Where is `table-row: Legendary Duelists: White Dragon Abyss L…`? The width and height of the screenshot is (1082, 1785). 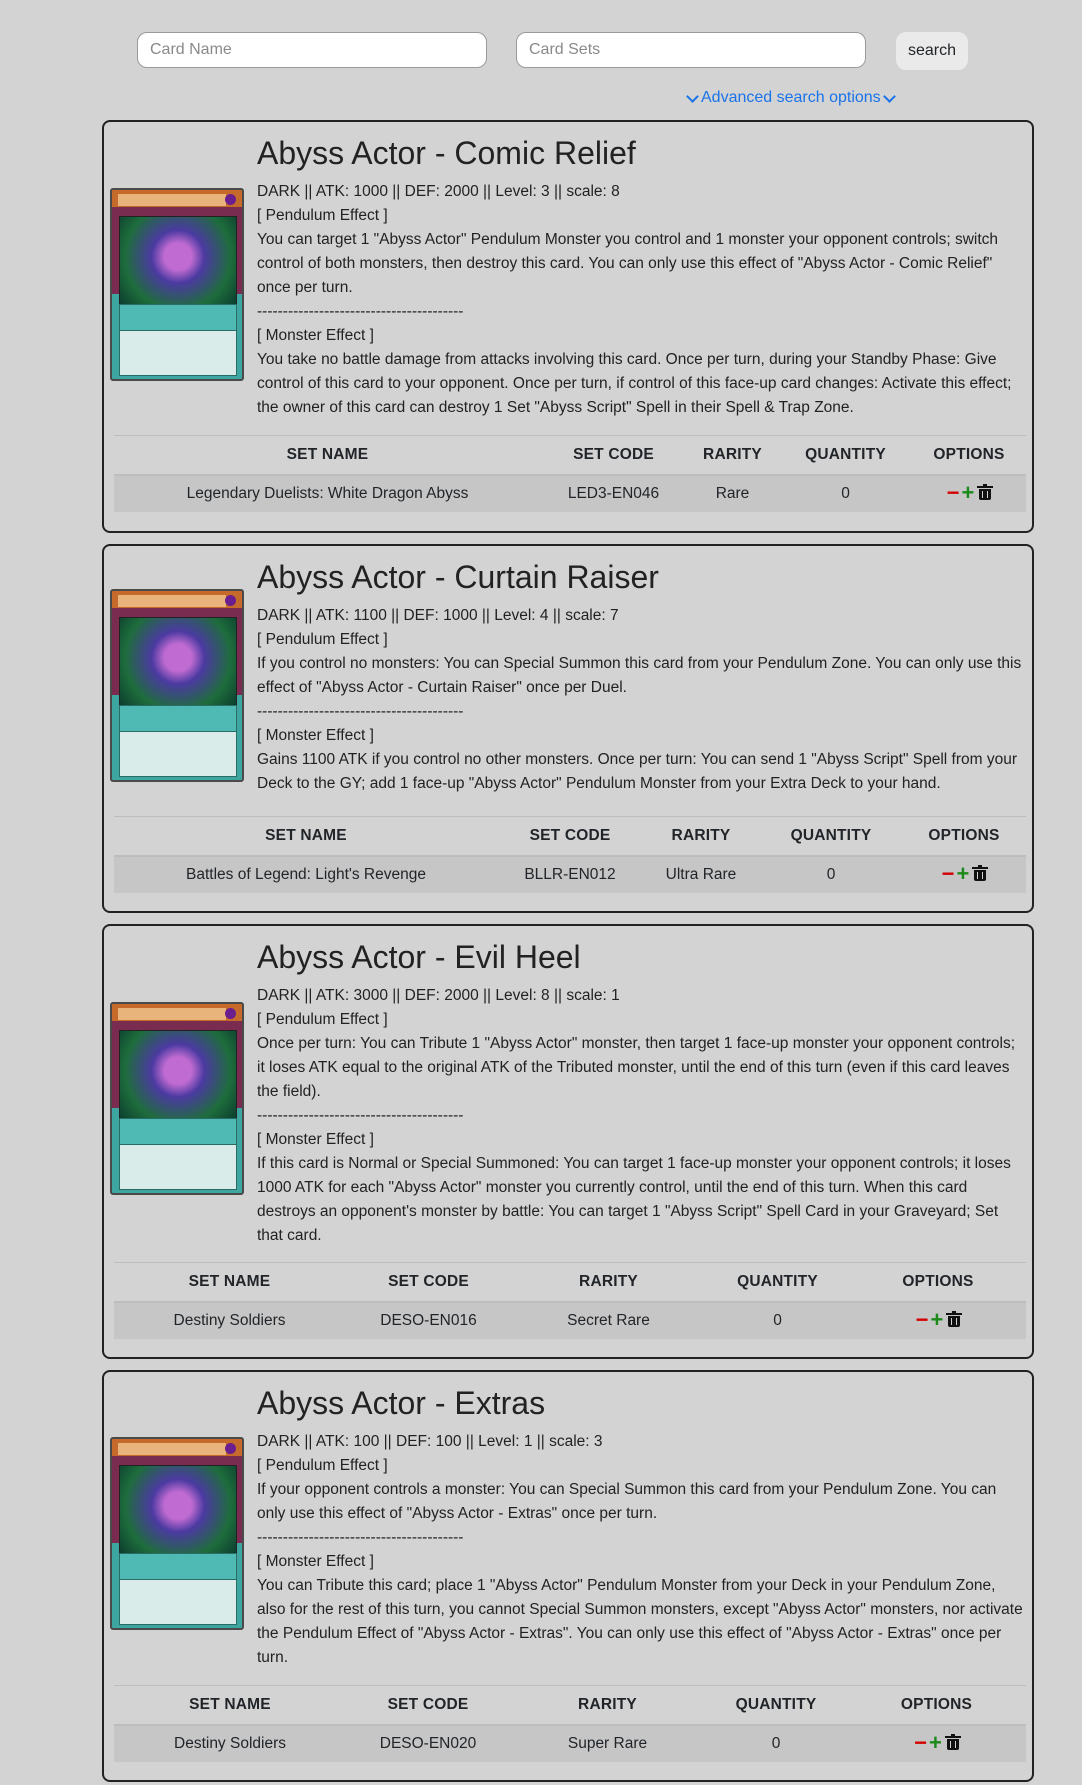 table-row: Legendary Duelists: White Dragon Abyss L… is located at coordinates (570, 493).